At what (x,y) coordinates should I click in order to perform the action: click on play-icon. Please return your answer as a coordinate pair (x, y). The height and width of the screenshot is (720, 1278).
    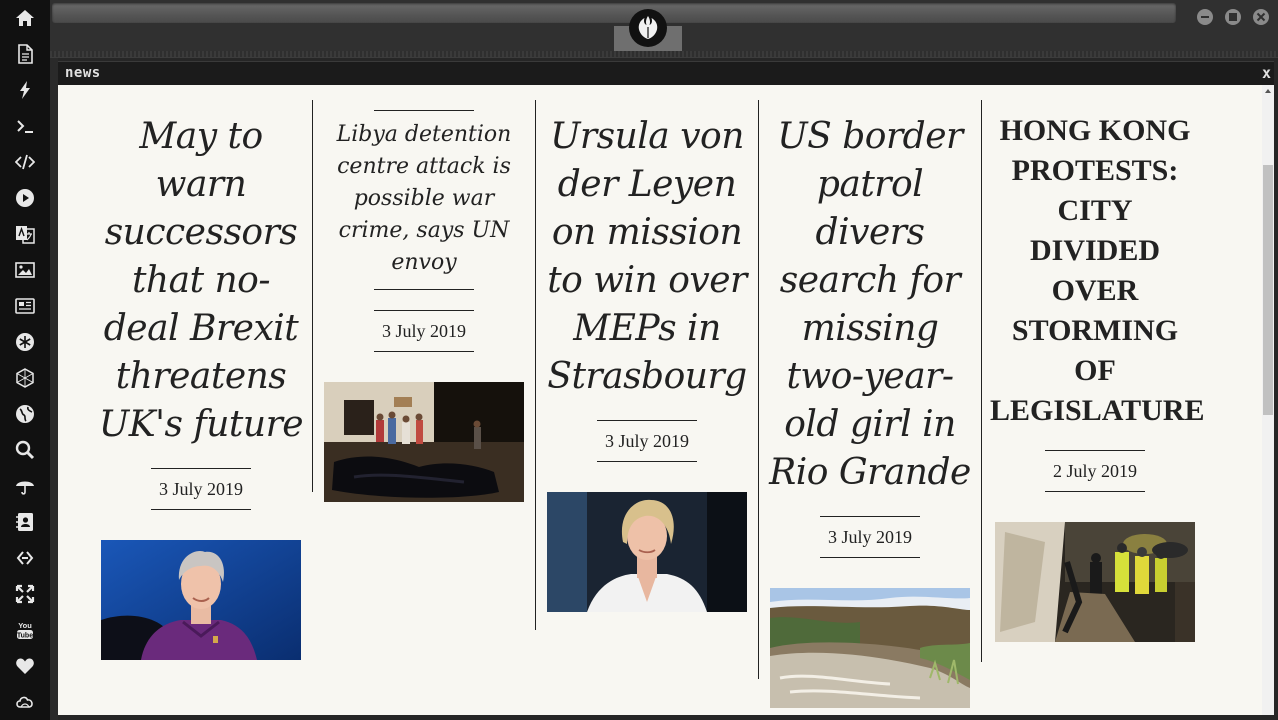
    Looking at the image, I should click on (25, 198).